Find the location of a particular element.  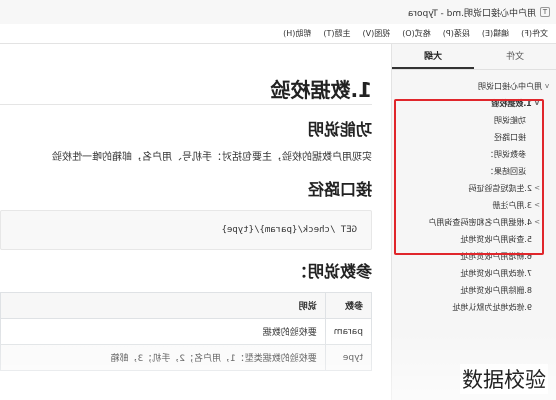

menu-format: 格式(O) is located at coordinates (416, 33).